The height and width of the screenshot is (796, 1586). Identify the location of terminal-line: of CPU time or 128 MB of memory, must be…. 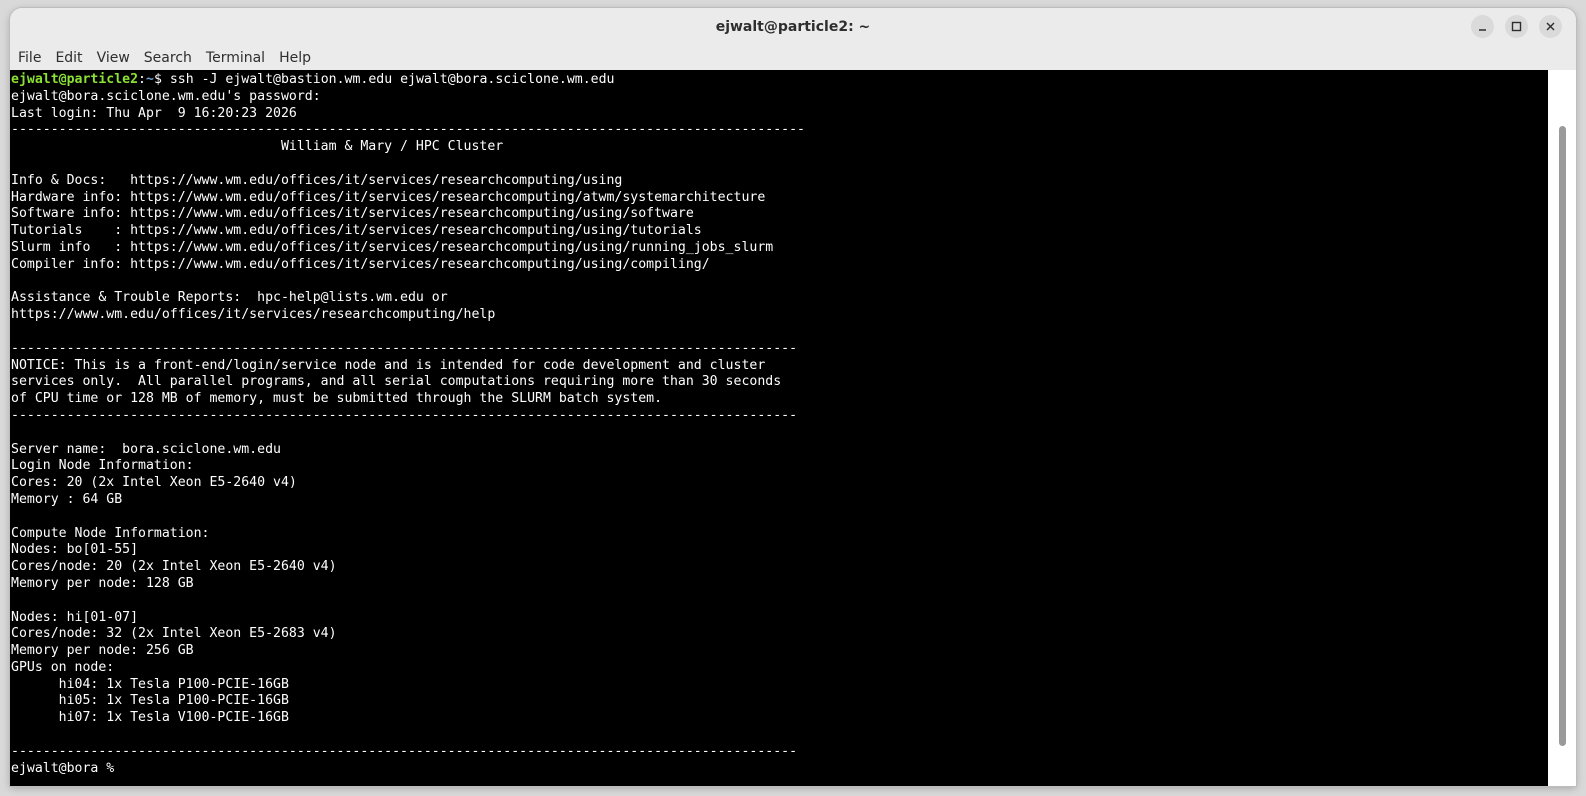
(337, 399).